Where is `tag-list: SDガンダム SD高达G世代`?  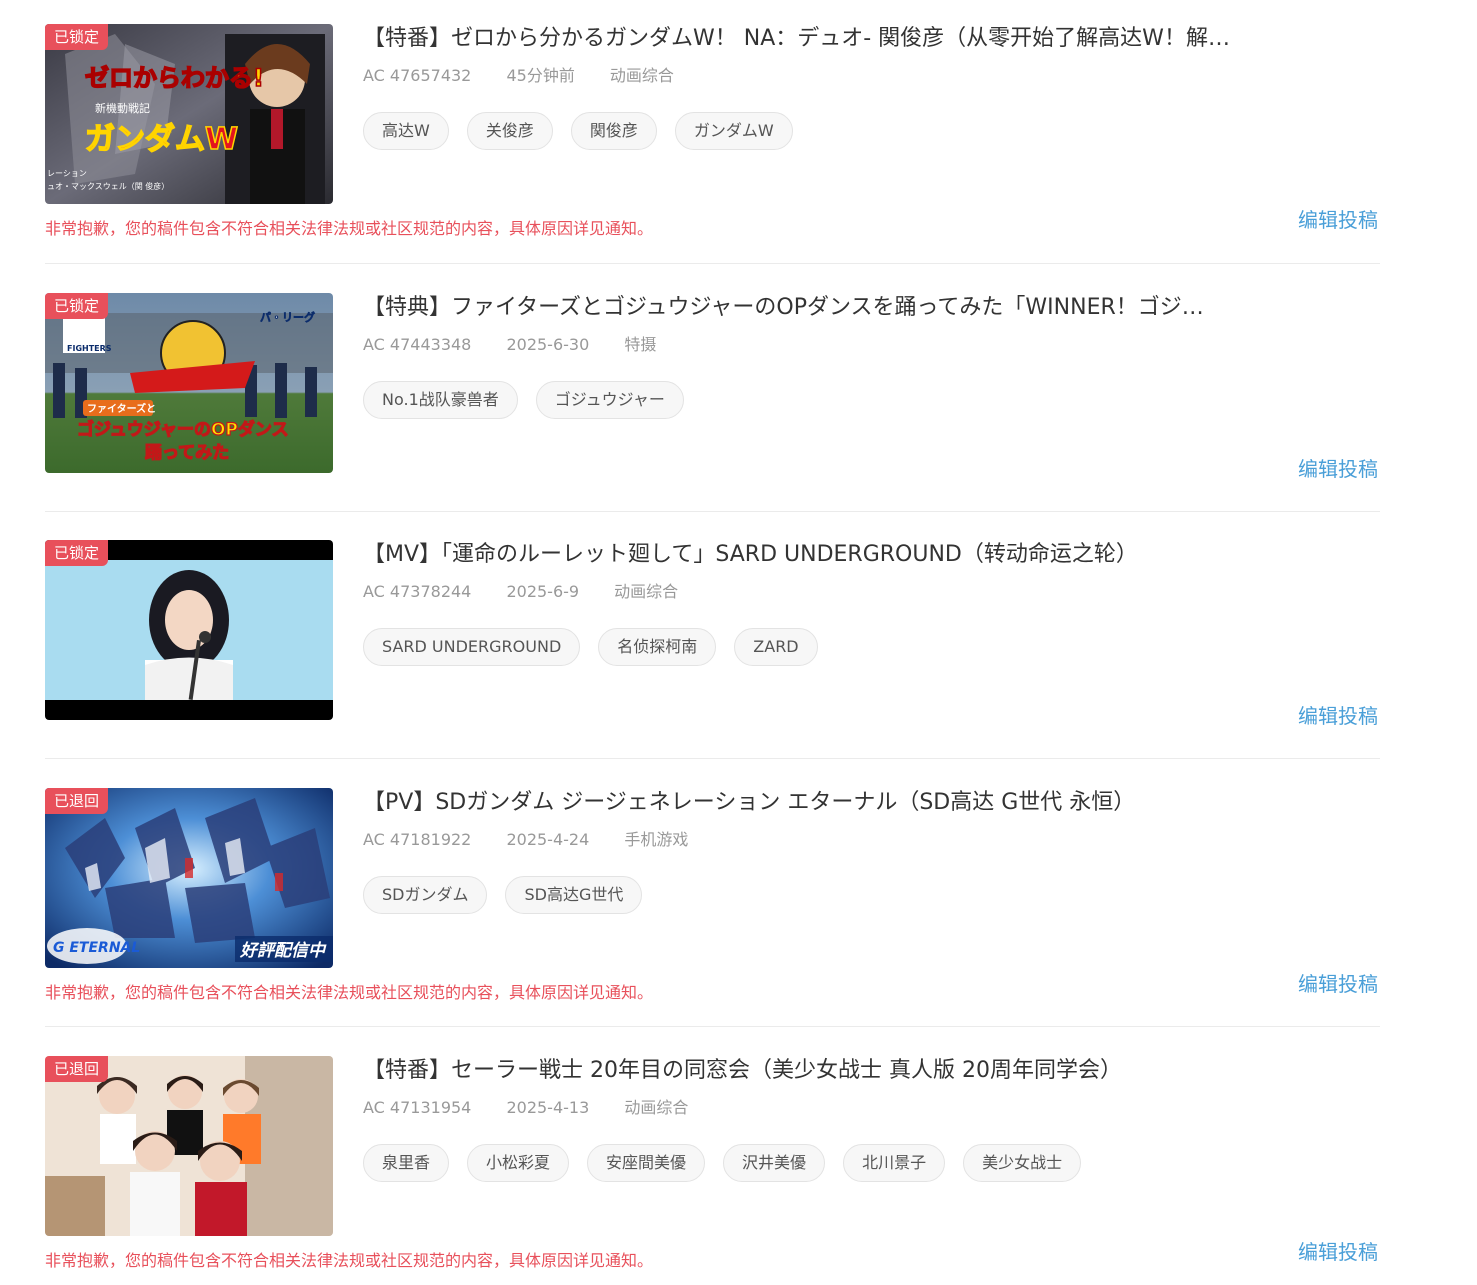
tag-list: SDガンダム SD高达G世代 is located at coordinates (503, 895).